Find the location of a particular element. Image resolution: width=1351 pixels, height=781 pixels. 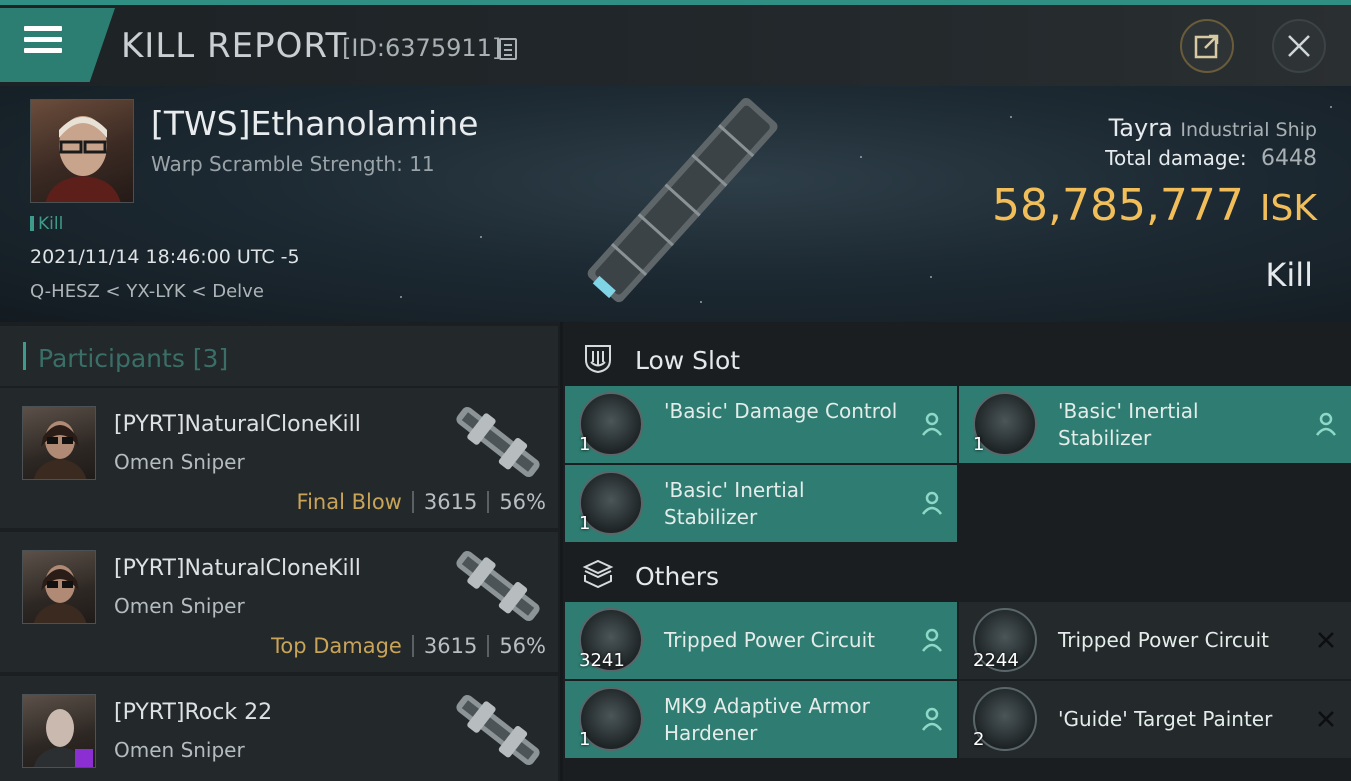

top-bar: KILL REPORT [ID:6375911] is located at coordinates (675, 43).